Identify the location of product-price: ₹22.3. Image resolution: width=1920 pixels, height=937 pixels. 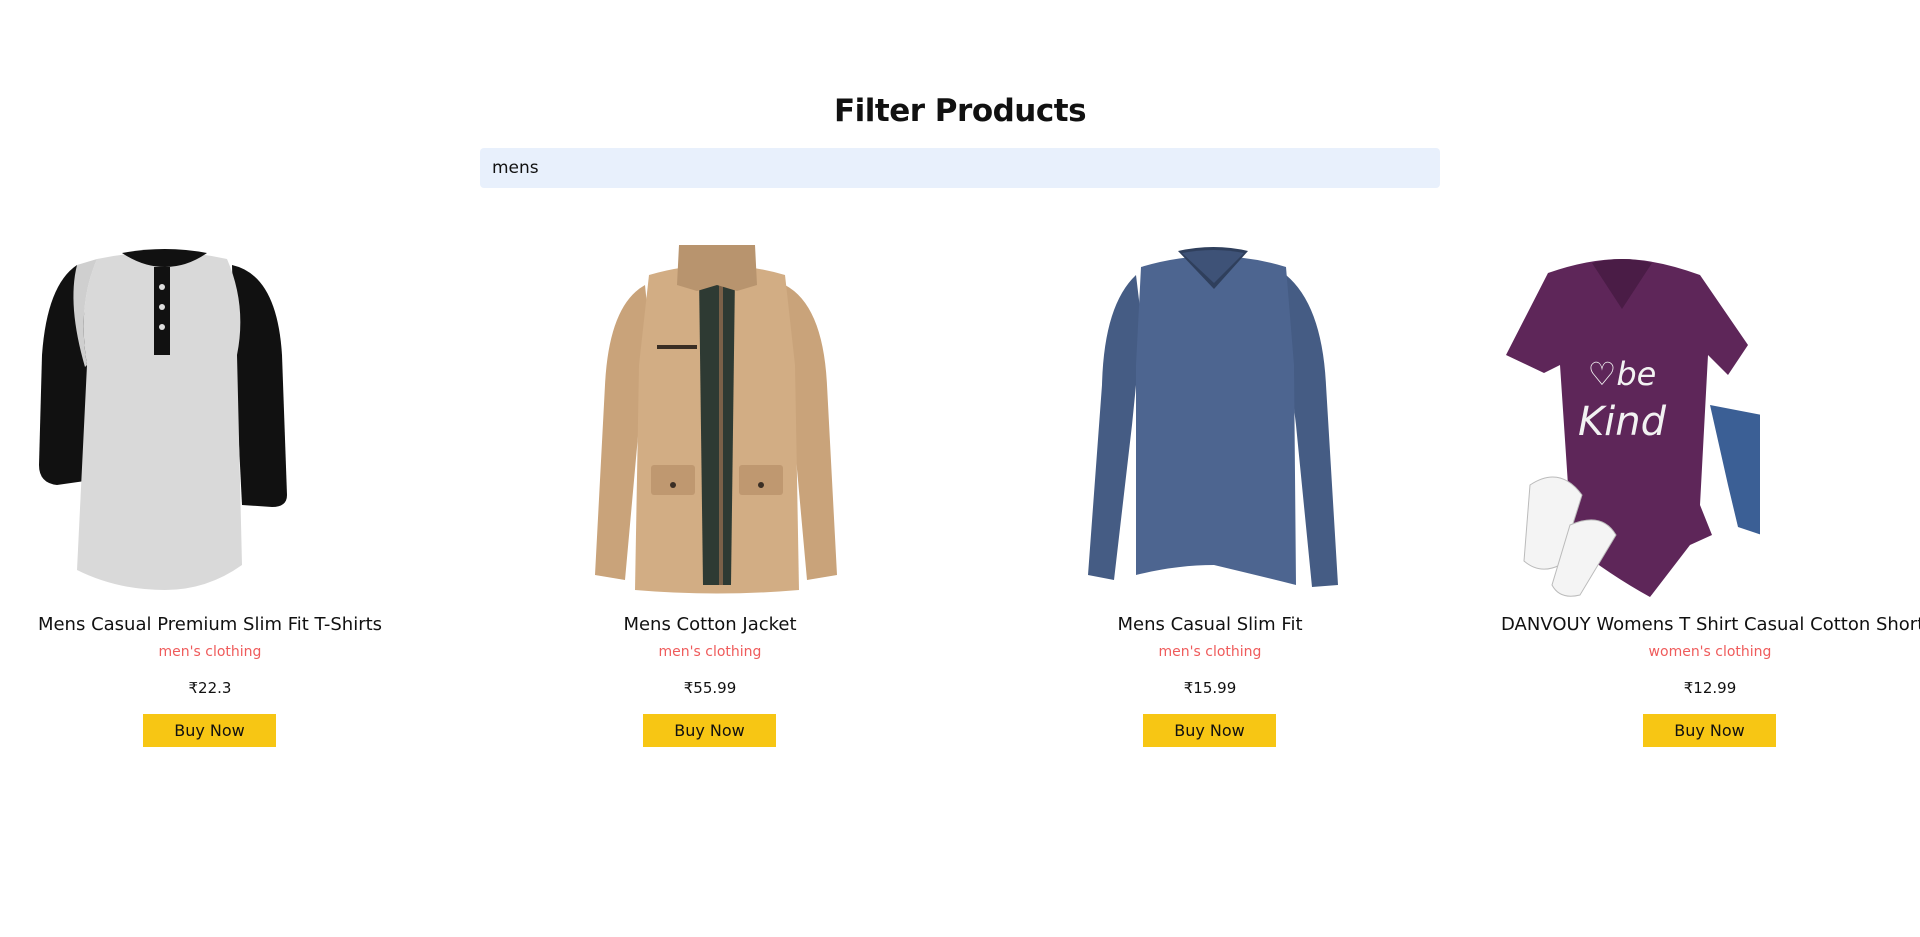
(210, 688).